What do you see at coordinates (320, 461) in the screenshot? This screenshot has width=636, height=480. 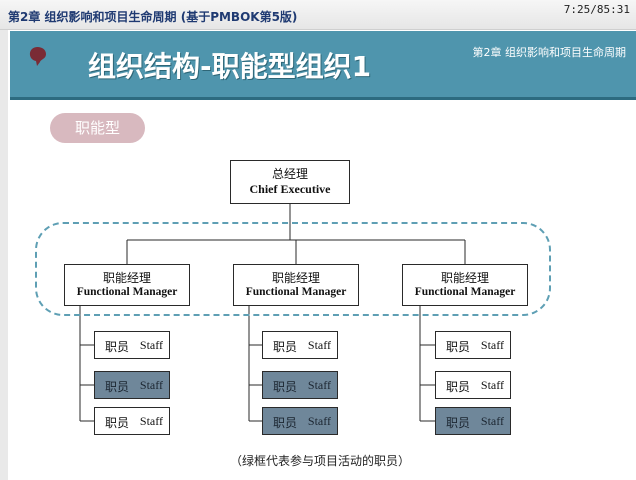 I see `chart-footnote: （绿框代表参与项目活动的职员）` at bounding box center [320, 461].